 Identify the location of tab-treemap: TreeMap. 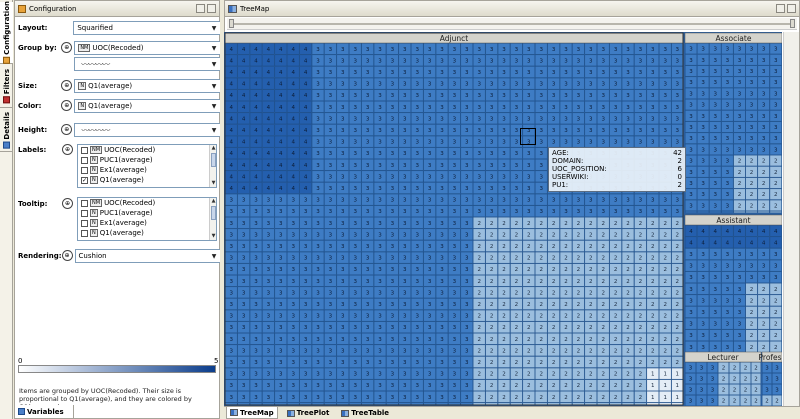
(252, 413).